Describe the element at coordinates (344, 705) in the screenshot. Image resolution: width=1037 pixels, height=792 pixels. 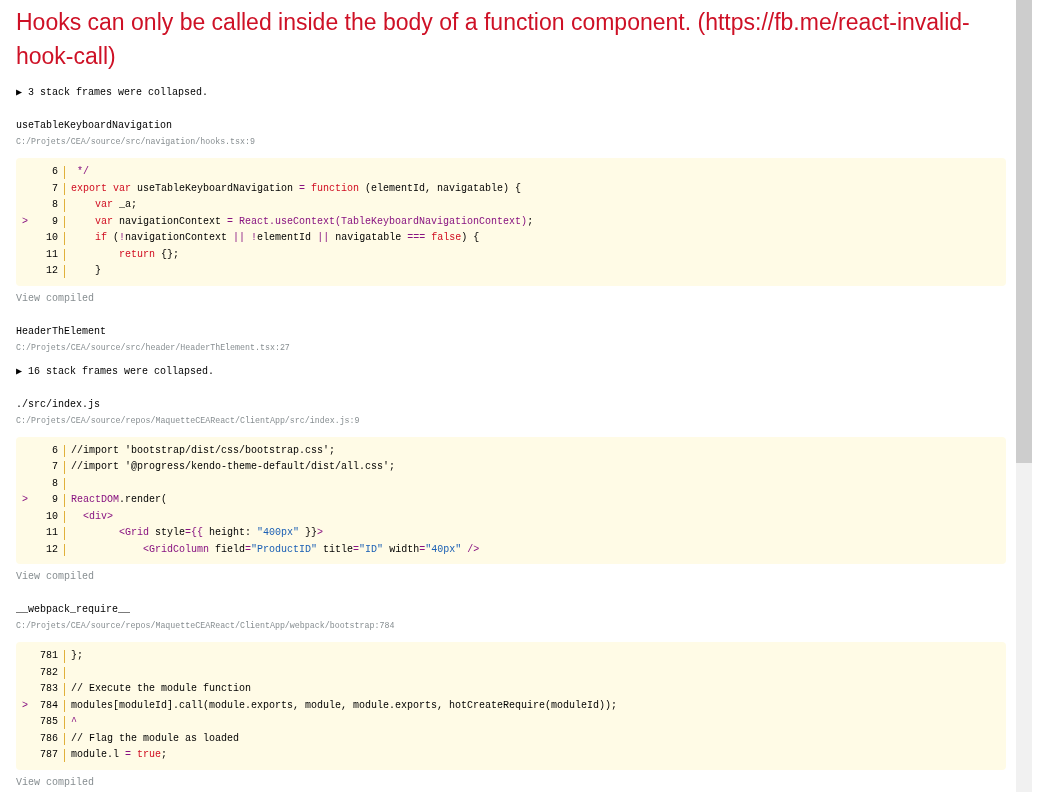
I see `code-line: modules[moduleId].call(module.exports, module, module.exports, hotCreateRequire(moduleId));` at that location.